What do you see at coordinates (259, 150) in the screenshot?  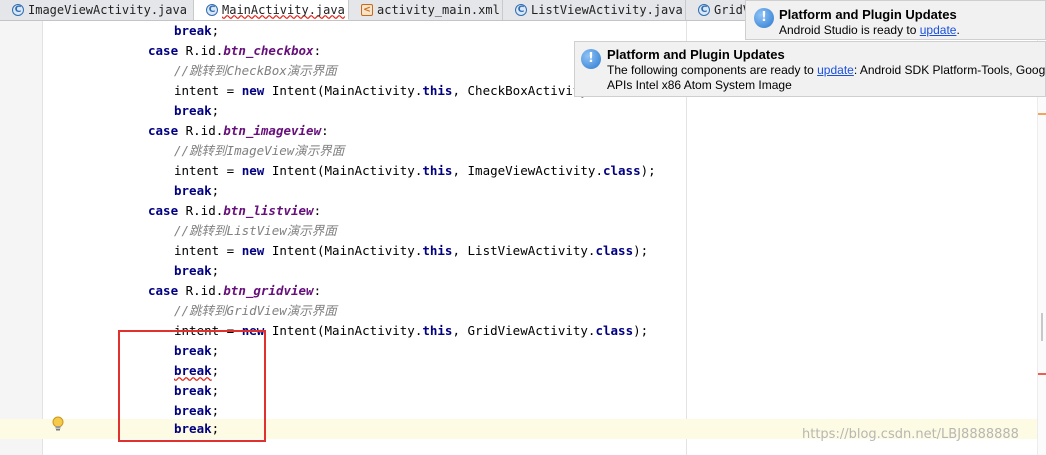 I see `code-comment: //跳转到ImageView演示界面` at bounding box center [259, 150].